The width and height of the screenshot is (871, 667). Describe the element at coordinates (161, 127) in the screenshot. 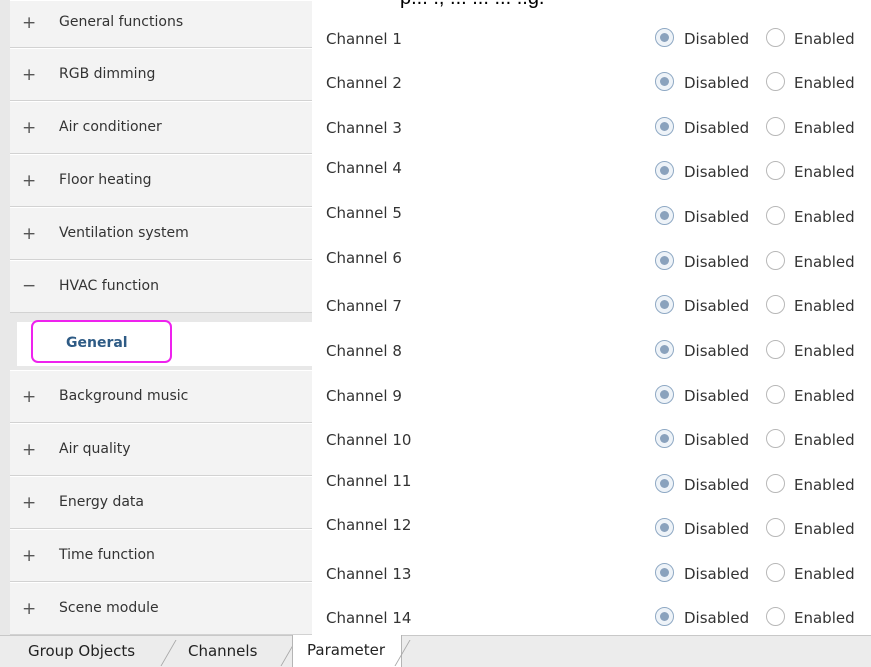

I see `sidebar-item-air-conditioner: + Air conditioner` at that location.